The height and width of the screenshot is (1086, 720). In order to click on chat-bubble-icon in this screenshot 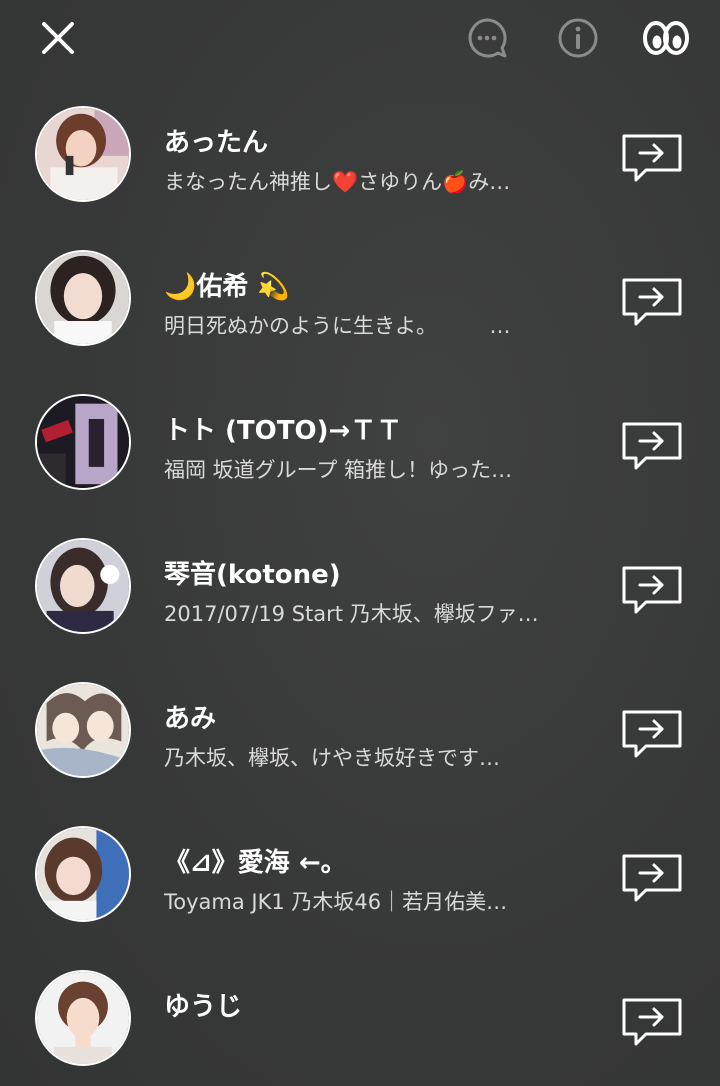, I will do `click(487, 38)`.